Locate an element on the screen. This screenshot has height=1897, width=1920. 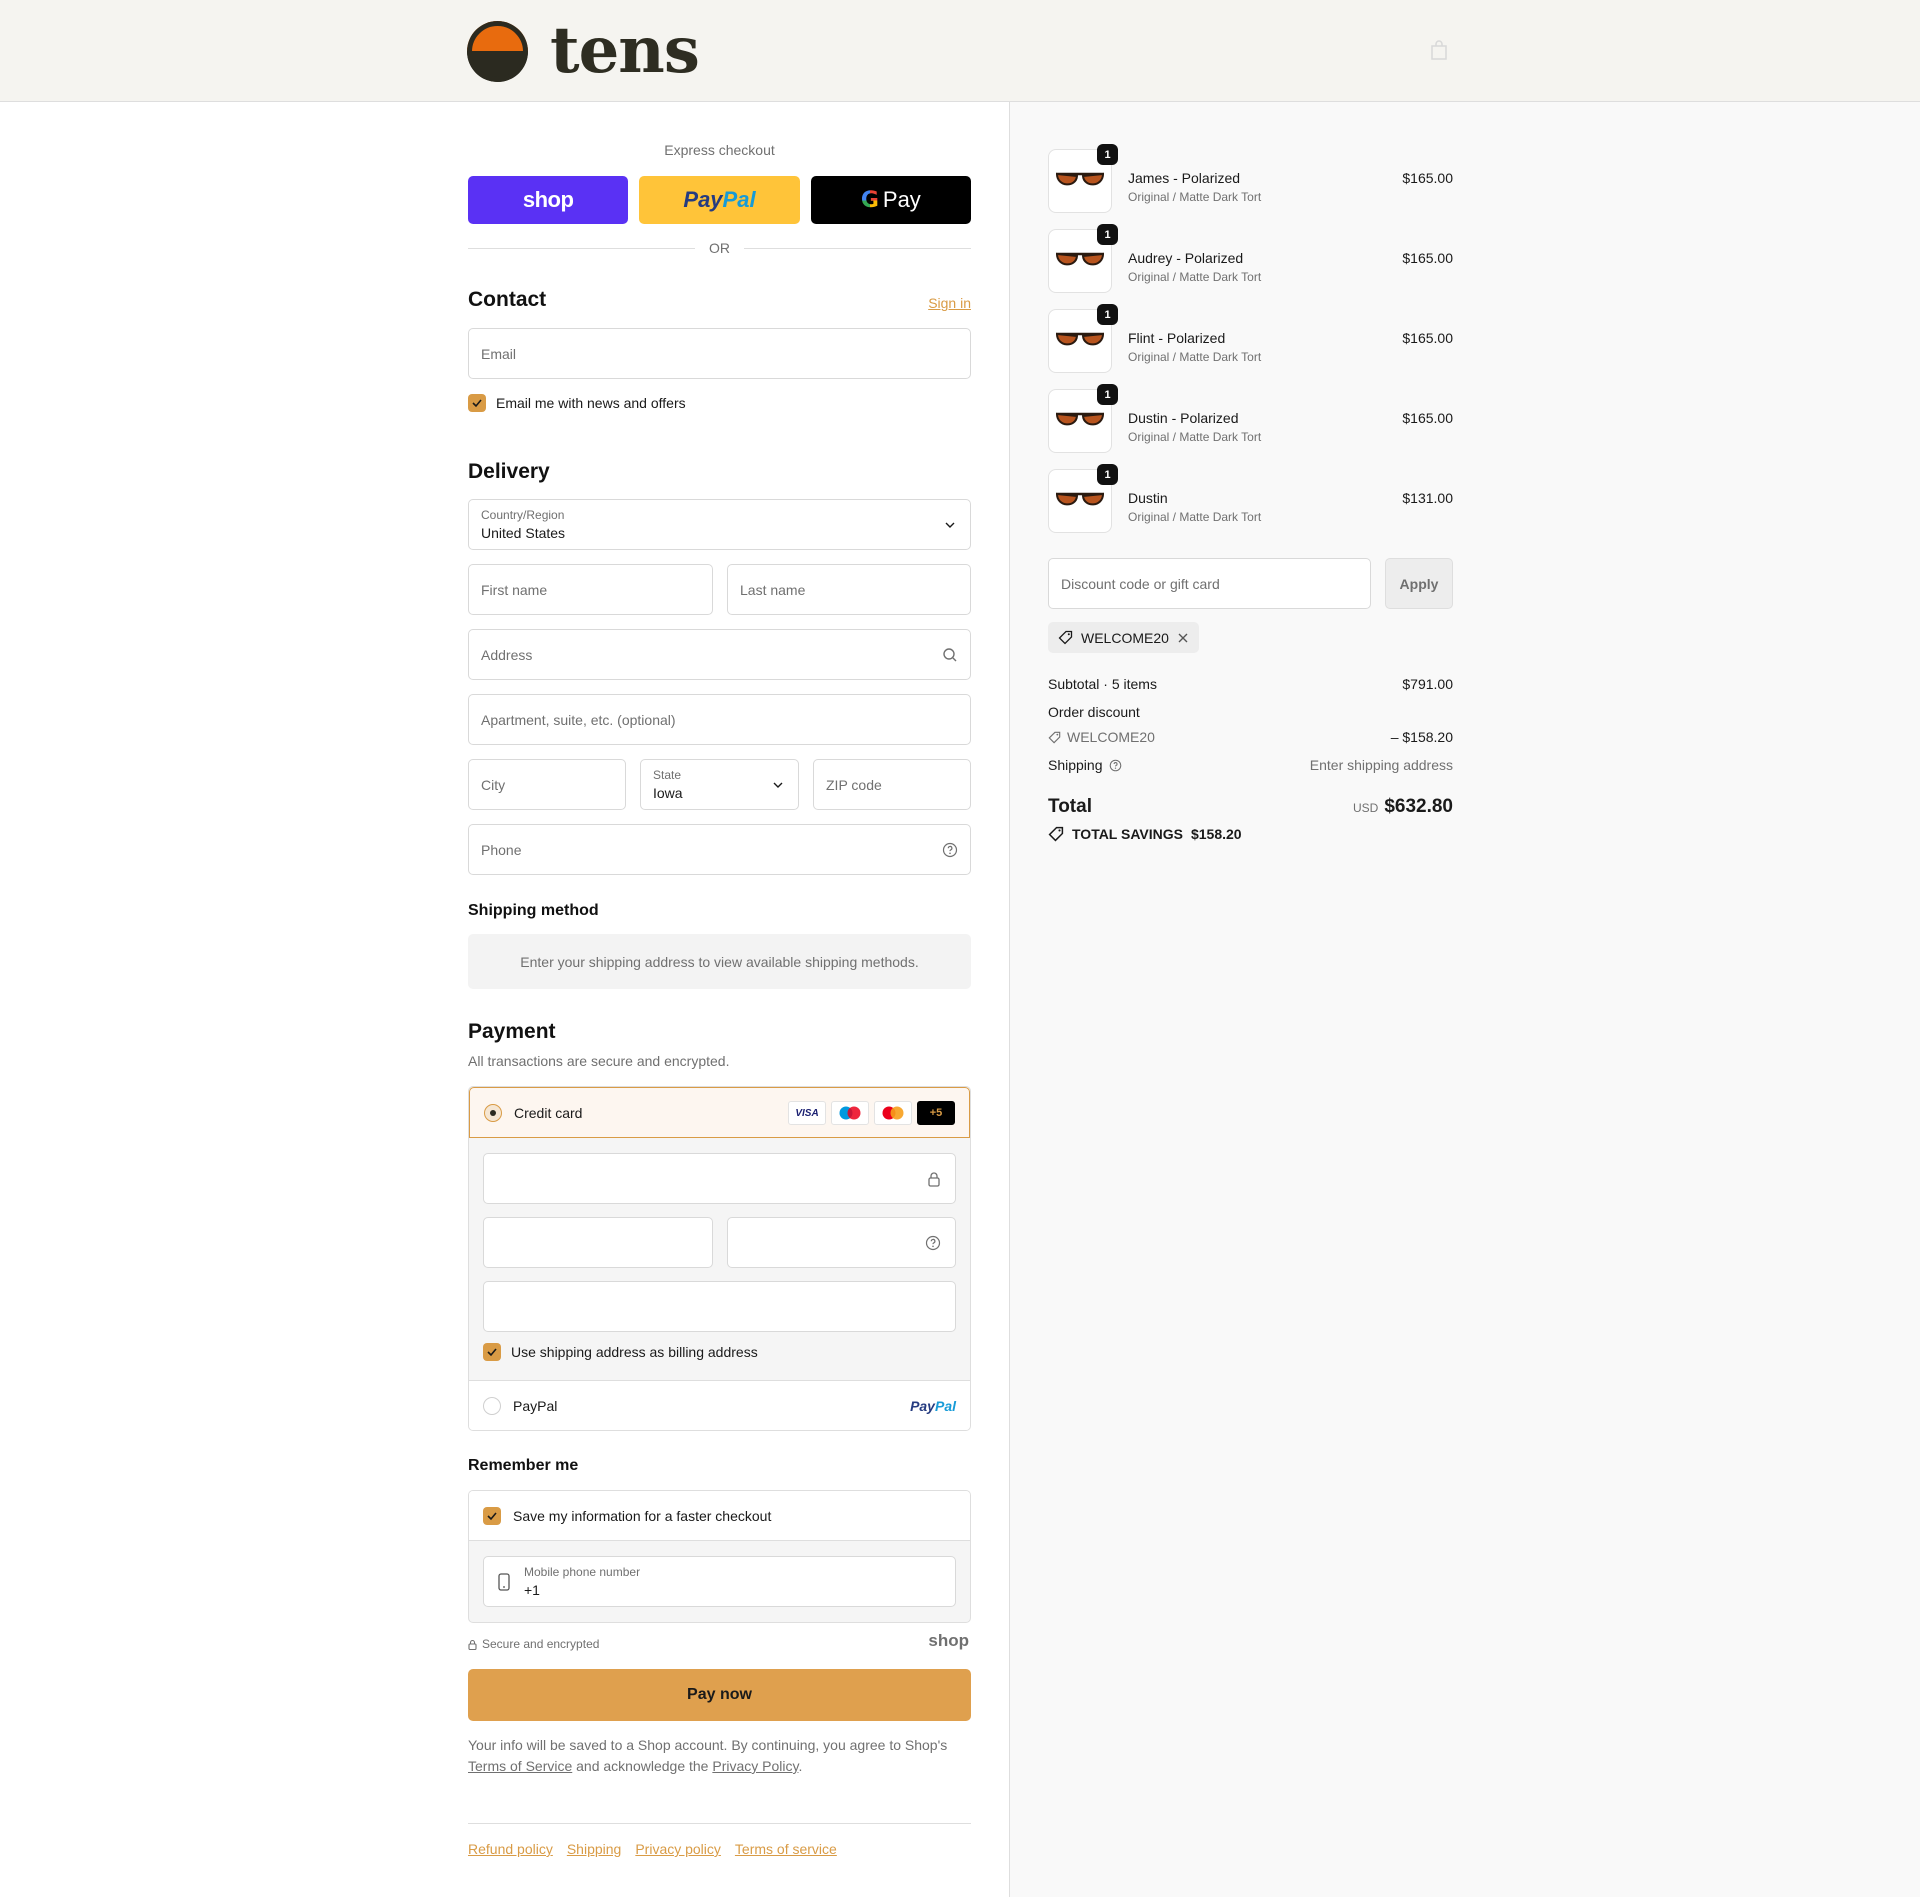
google-g-icon: G is located at coordinates (869, 200).